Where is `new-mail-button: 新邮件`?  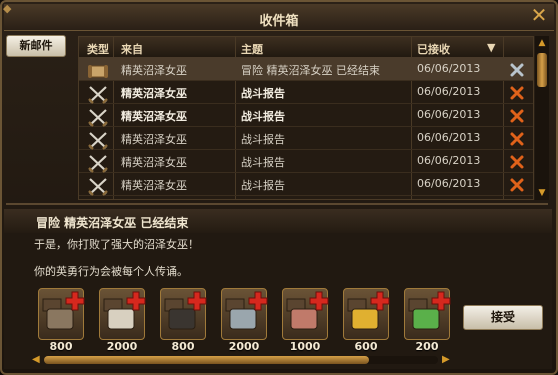
new-mail-button: 新邮件 is located at coordinates (36, 46).